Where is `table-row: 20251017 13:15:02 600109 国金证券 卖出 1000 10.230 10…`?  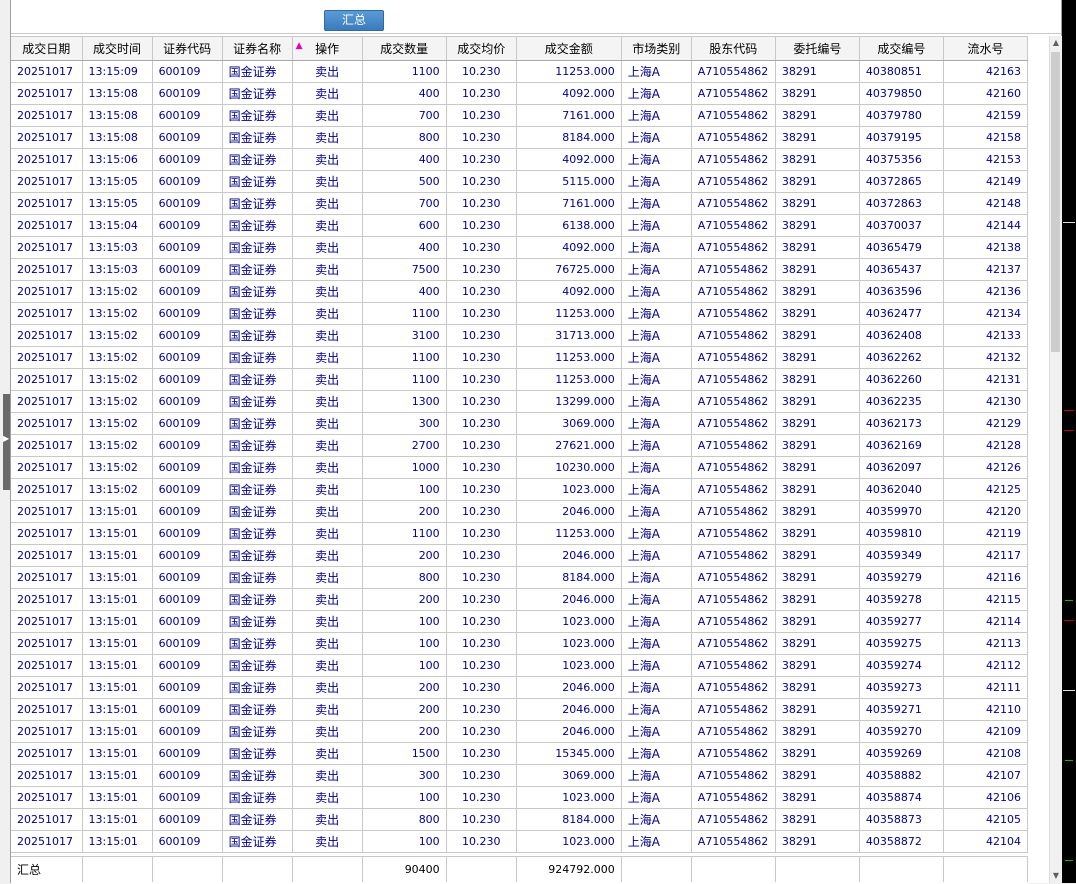 table-row: 20251017 13:15:02 600109 国金证券 卖出 1000 10.230 10… is located at coordinates (520, 467).